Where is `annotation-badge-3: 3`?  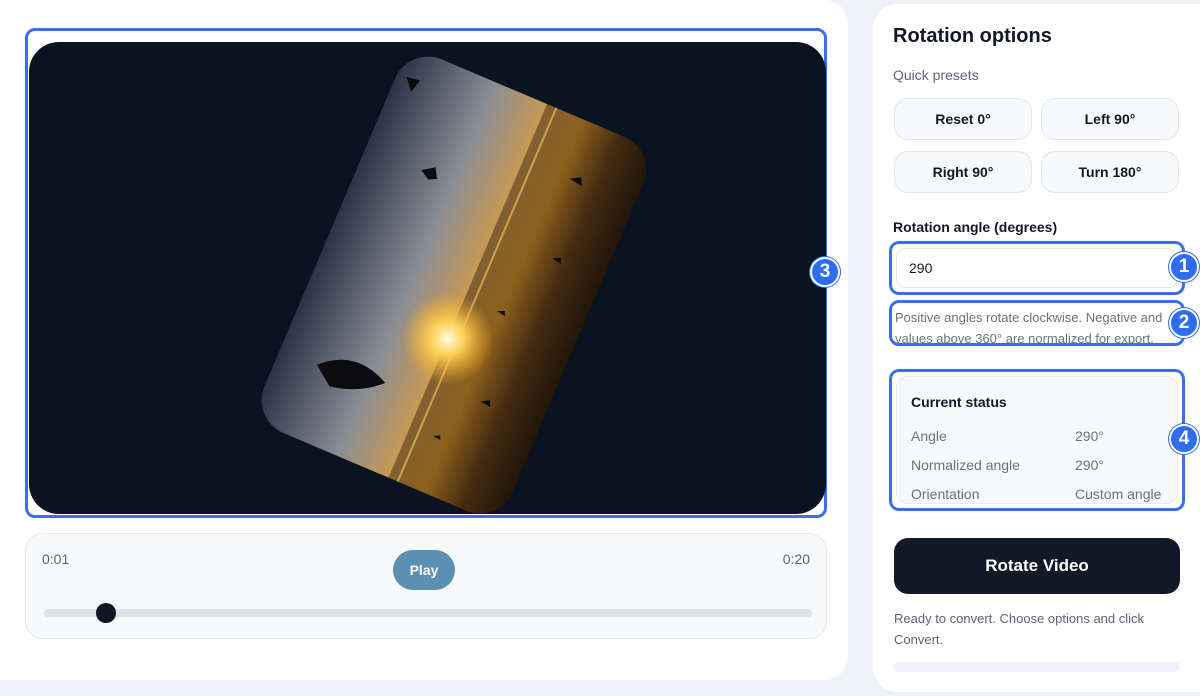 annotation-badge-3: 3 is located at coordinates (825, 272).